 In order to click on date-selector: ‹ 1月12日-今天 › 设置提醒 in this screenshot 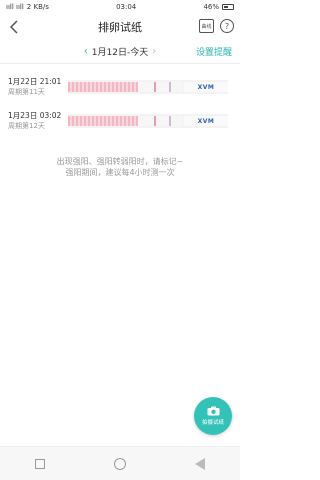, I will do `click(120, 52)`.